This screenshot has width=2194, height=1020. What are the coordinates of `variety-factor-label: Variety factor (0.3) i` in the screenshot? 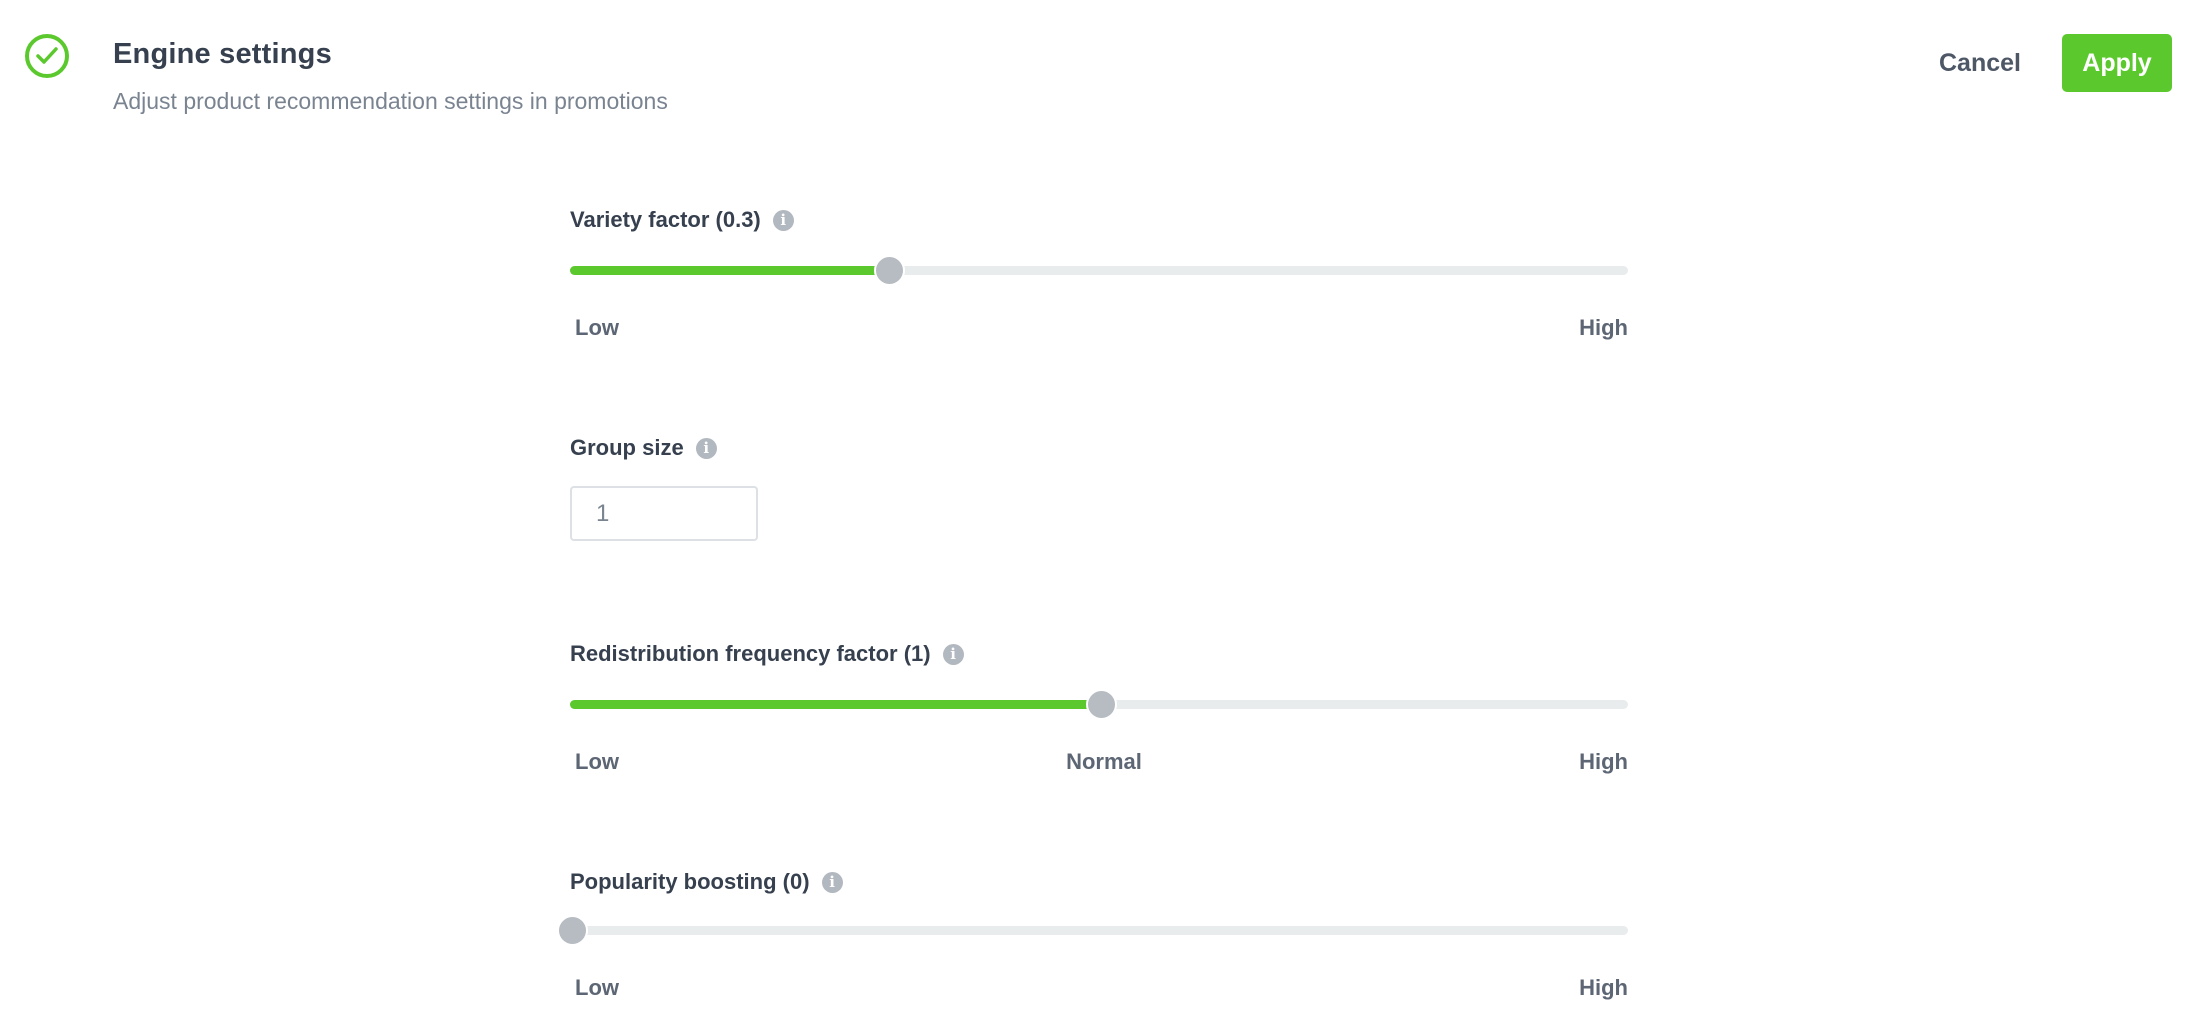 It's located at (682, 220).